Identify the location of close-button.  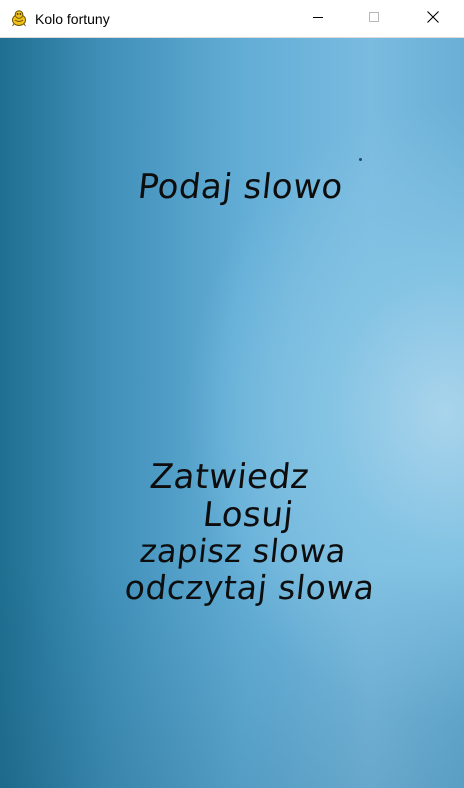
(433, 18).